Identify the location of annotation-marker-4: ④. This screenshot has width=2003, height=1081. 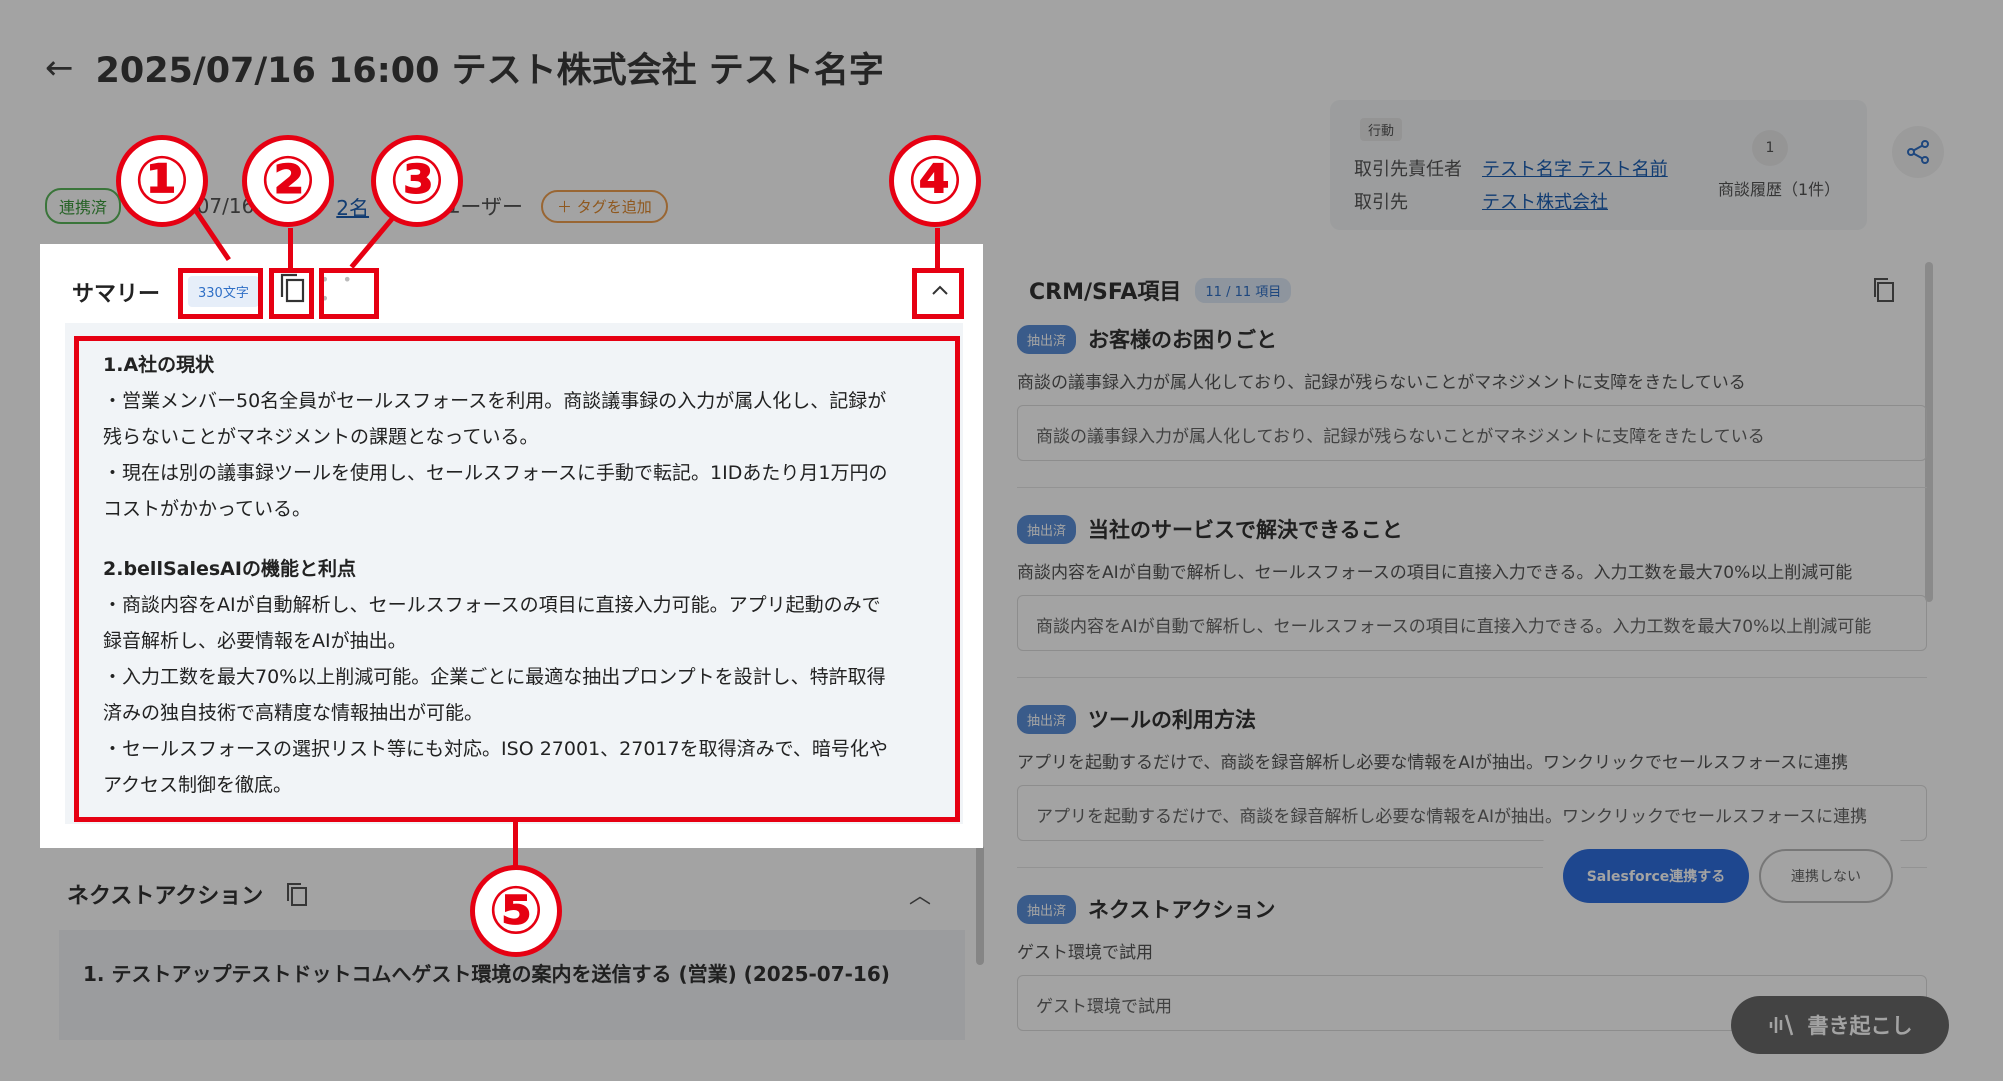
(935, 181).